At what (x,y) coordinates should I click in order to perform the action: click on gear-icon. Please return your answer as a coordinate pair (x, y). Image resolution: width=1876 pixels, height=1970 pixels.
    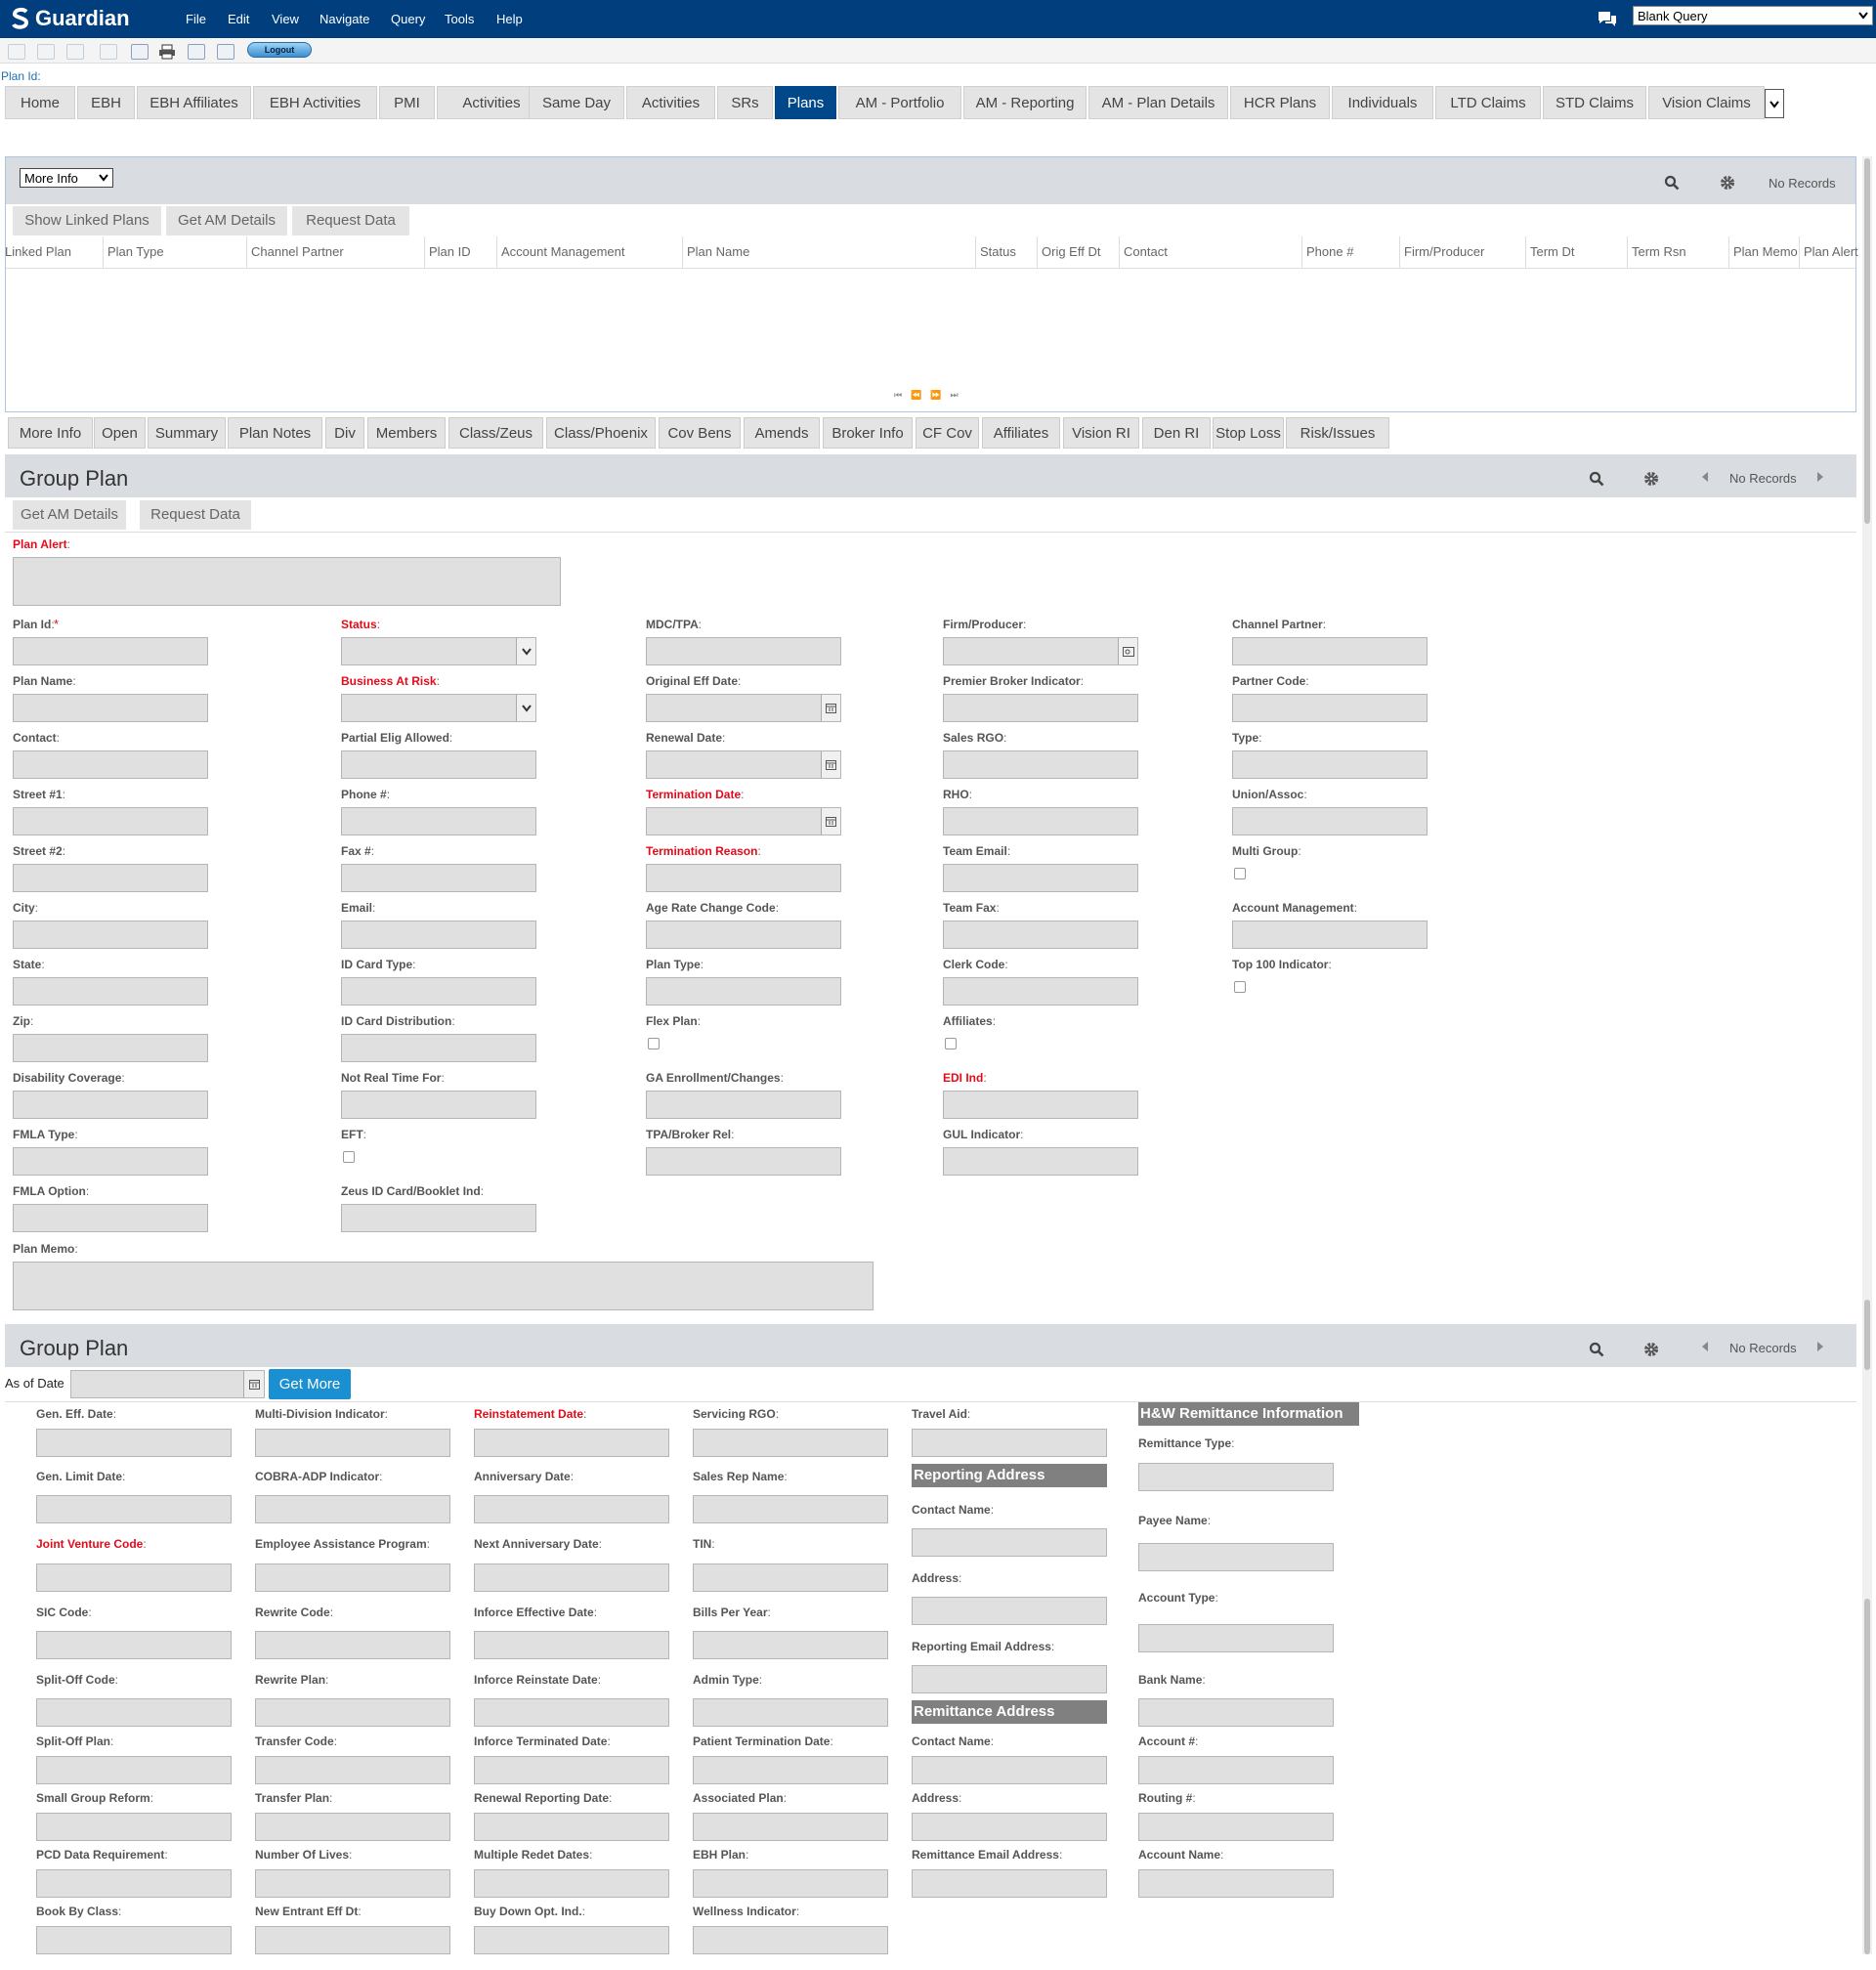
    Looking at the image, I should click on (1651, 479).